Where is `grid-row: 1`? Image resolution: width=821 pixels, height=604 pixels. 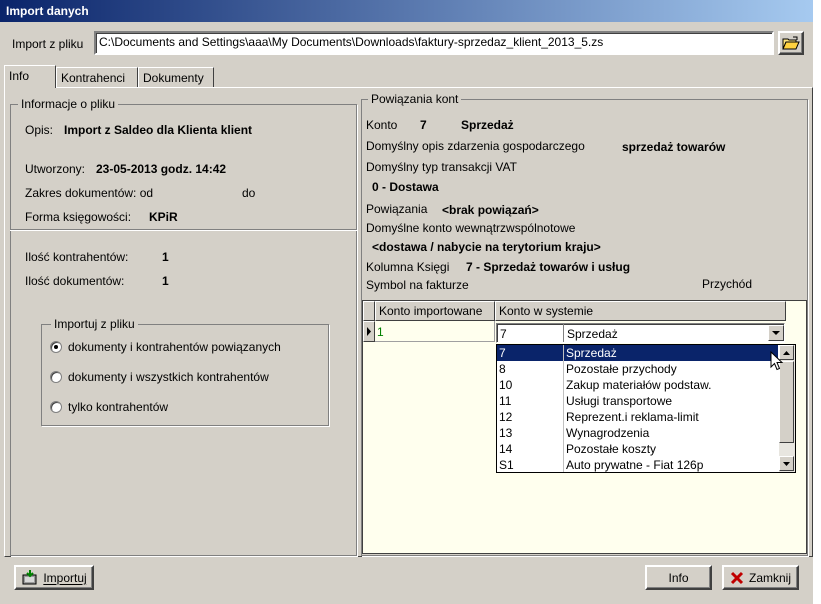 grid-row: 1 is located at coordinates (435, 331).